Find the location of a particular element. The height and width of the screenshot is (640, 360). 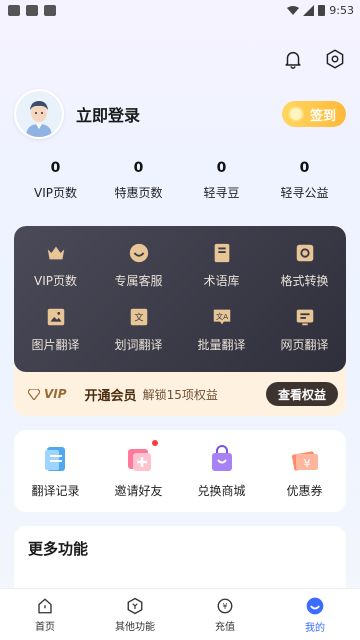

vip-open-label: 开通会员 is located at coordinates (110, 396).